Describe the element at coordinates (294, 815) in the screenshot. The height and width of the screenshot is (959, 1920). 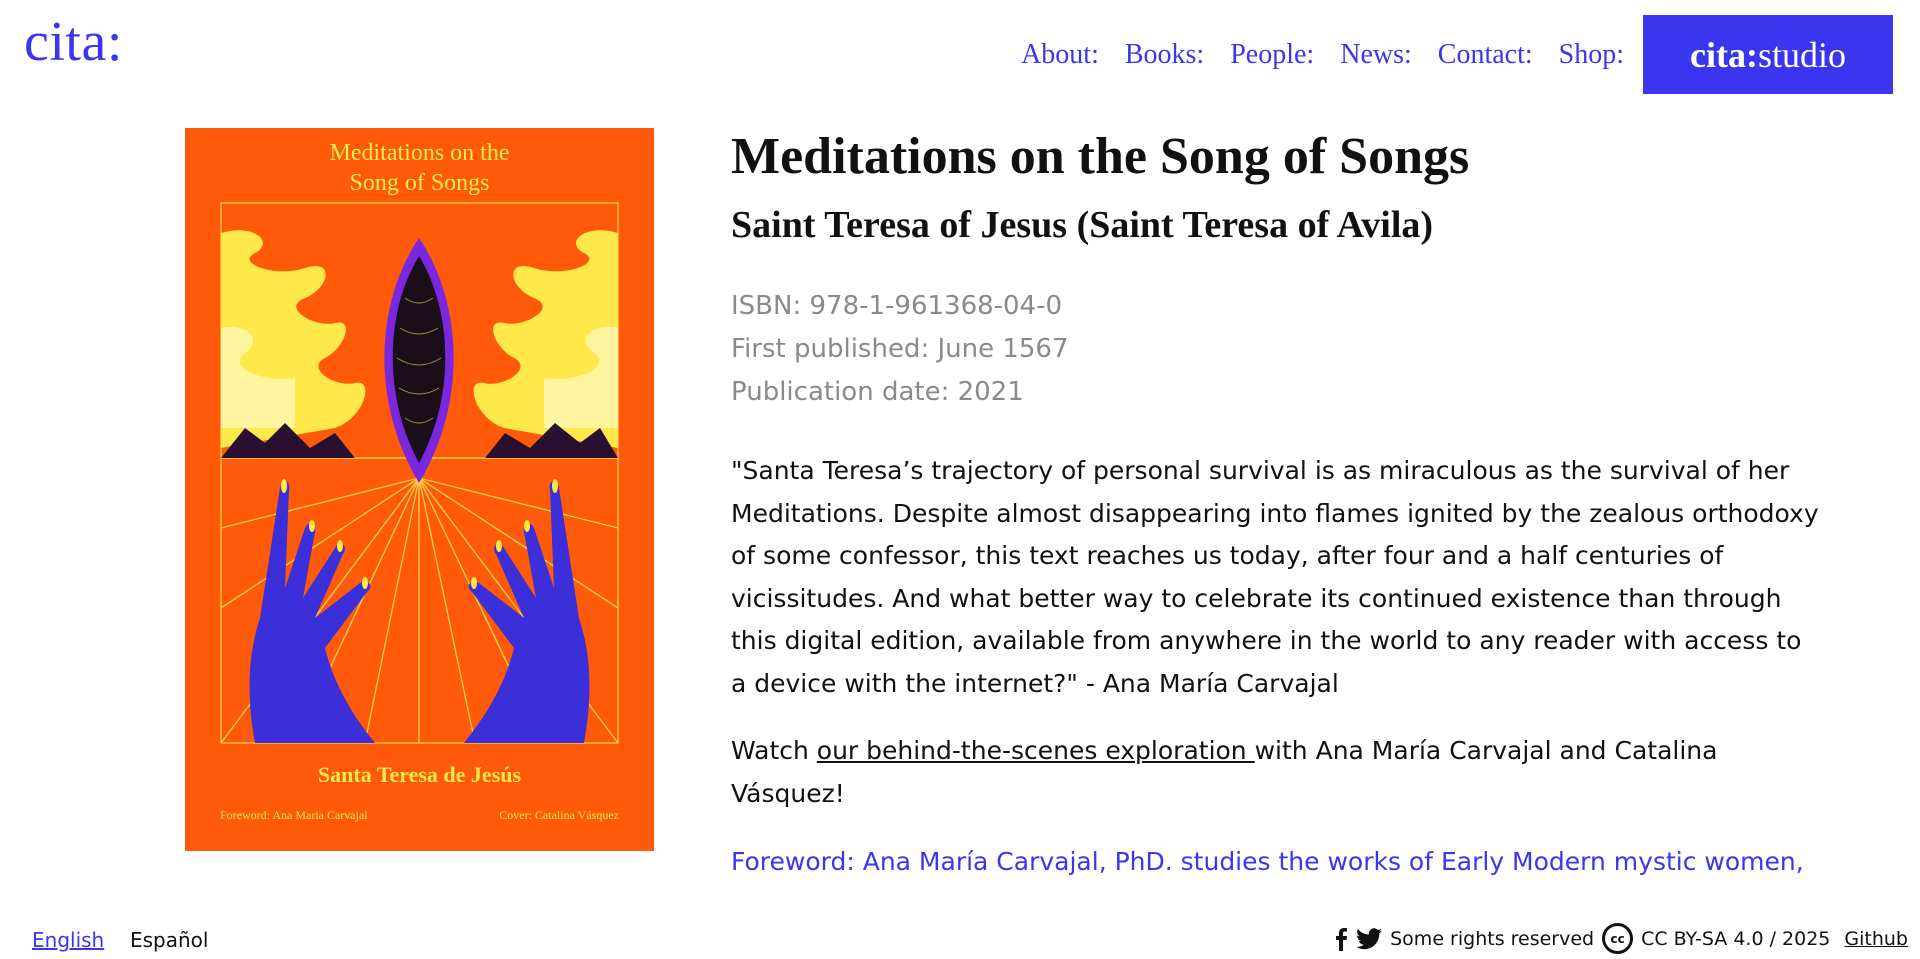
I see `cover-foreword: Foreword: Ana Maria Carvajal` at that location.